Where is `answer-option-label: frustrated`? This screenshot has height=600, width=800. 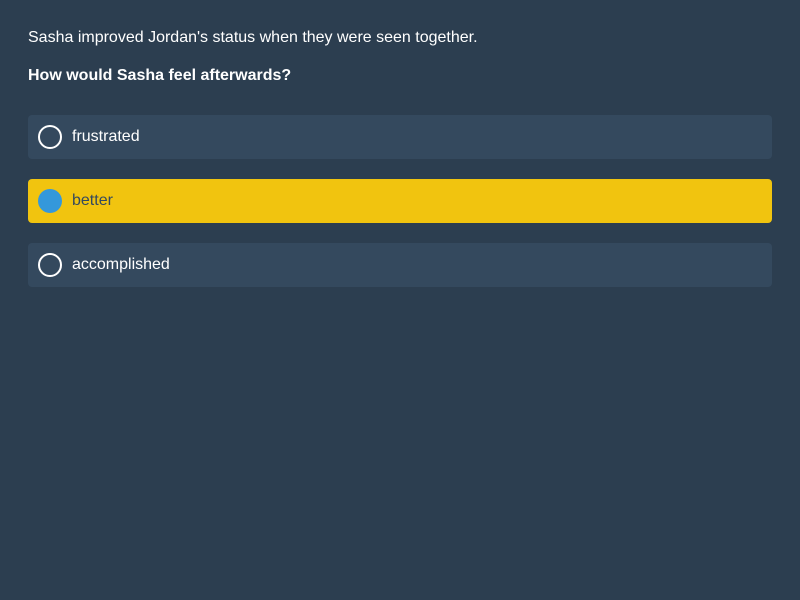 answer-option-label: frustrated is located at coordinates (106, 136).